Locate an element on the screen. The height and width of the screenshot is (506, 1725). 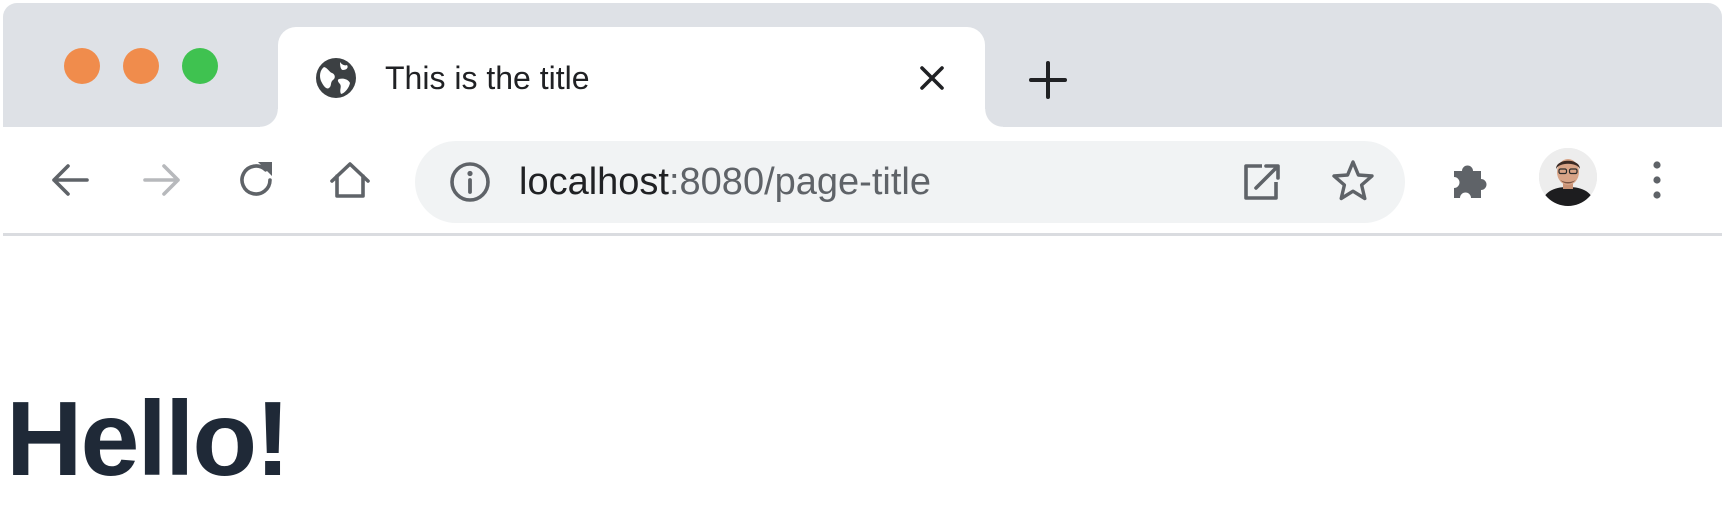
puzzle-icon is located at coordinates (1470, 181).